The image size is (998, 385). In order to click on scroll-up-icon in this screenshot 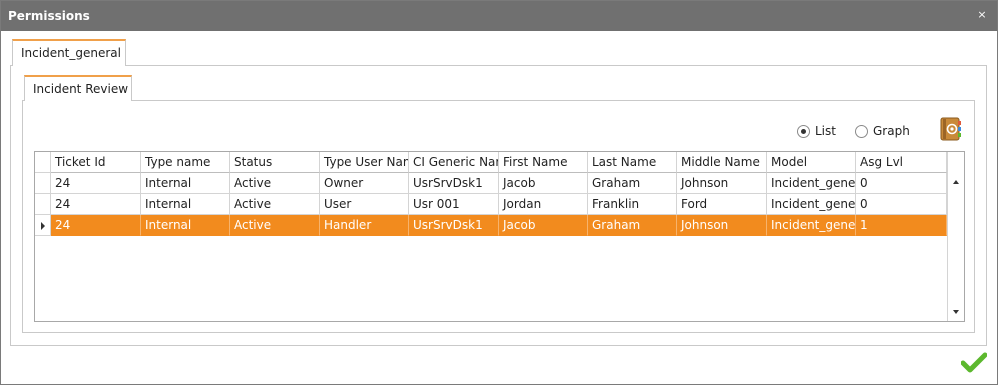, I will do `click(956, 182)`.